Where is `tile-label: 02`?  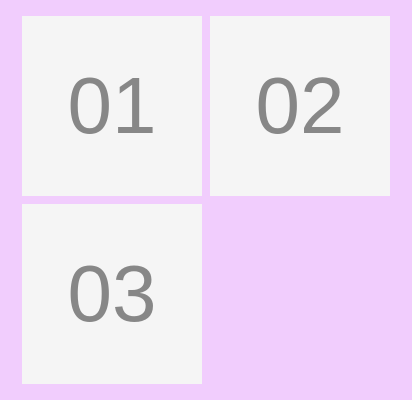 tile-label: 02 is located at coordinates (300, 105).